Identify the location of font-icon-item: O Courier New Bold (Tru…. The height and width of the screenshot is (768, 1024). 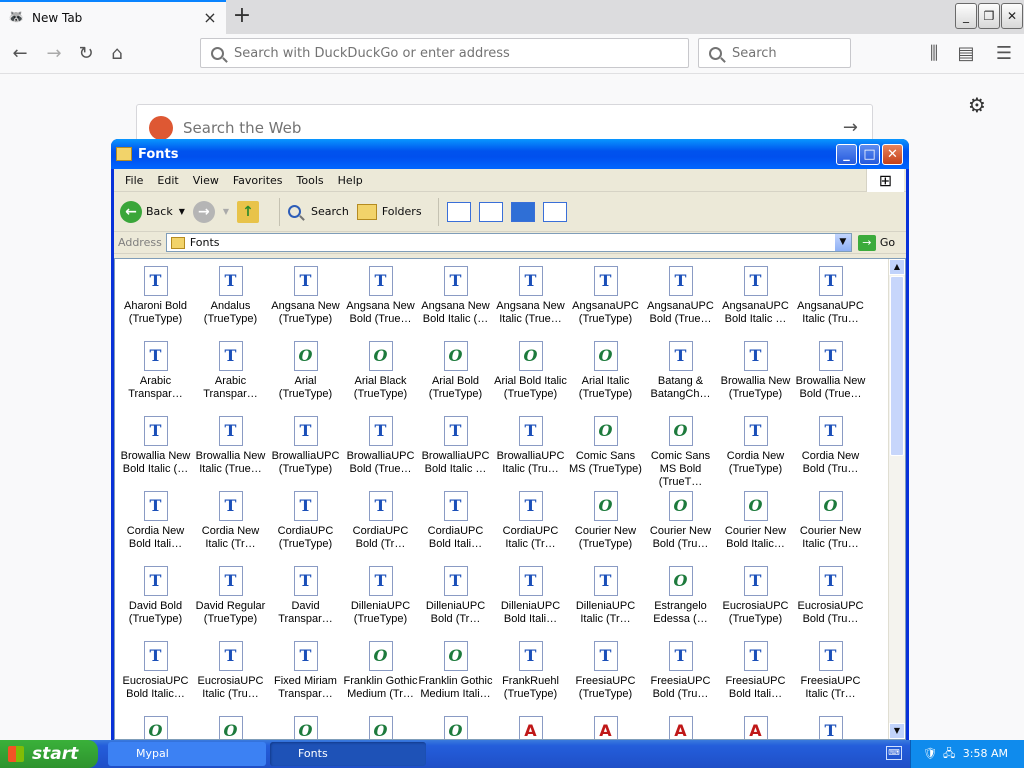
(680, 524).